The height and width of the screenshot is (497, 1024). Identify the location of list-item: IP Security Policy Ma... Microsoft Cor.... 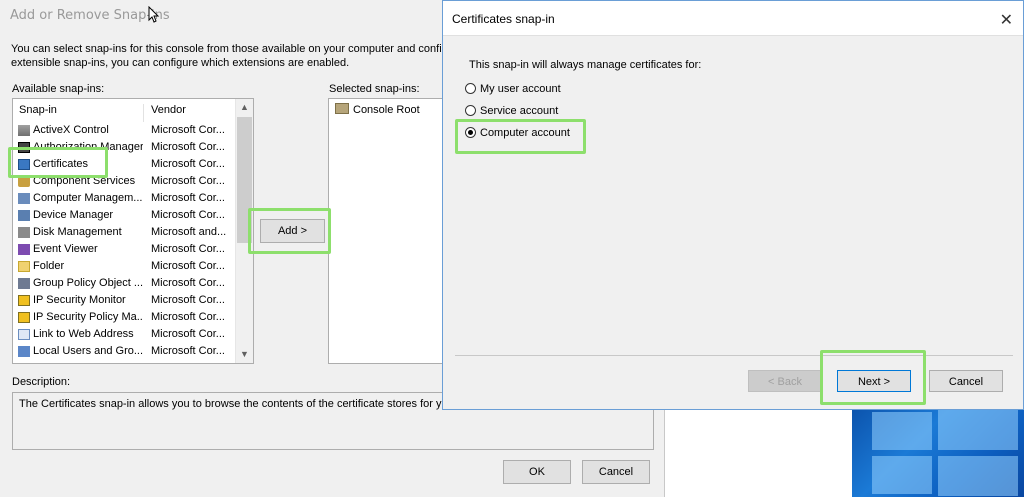
(124, 317).